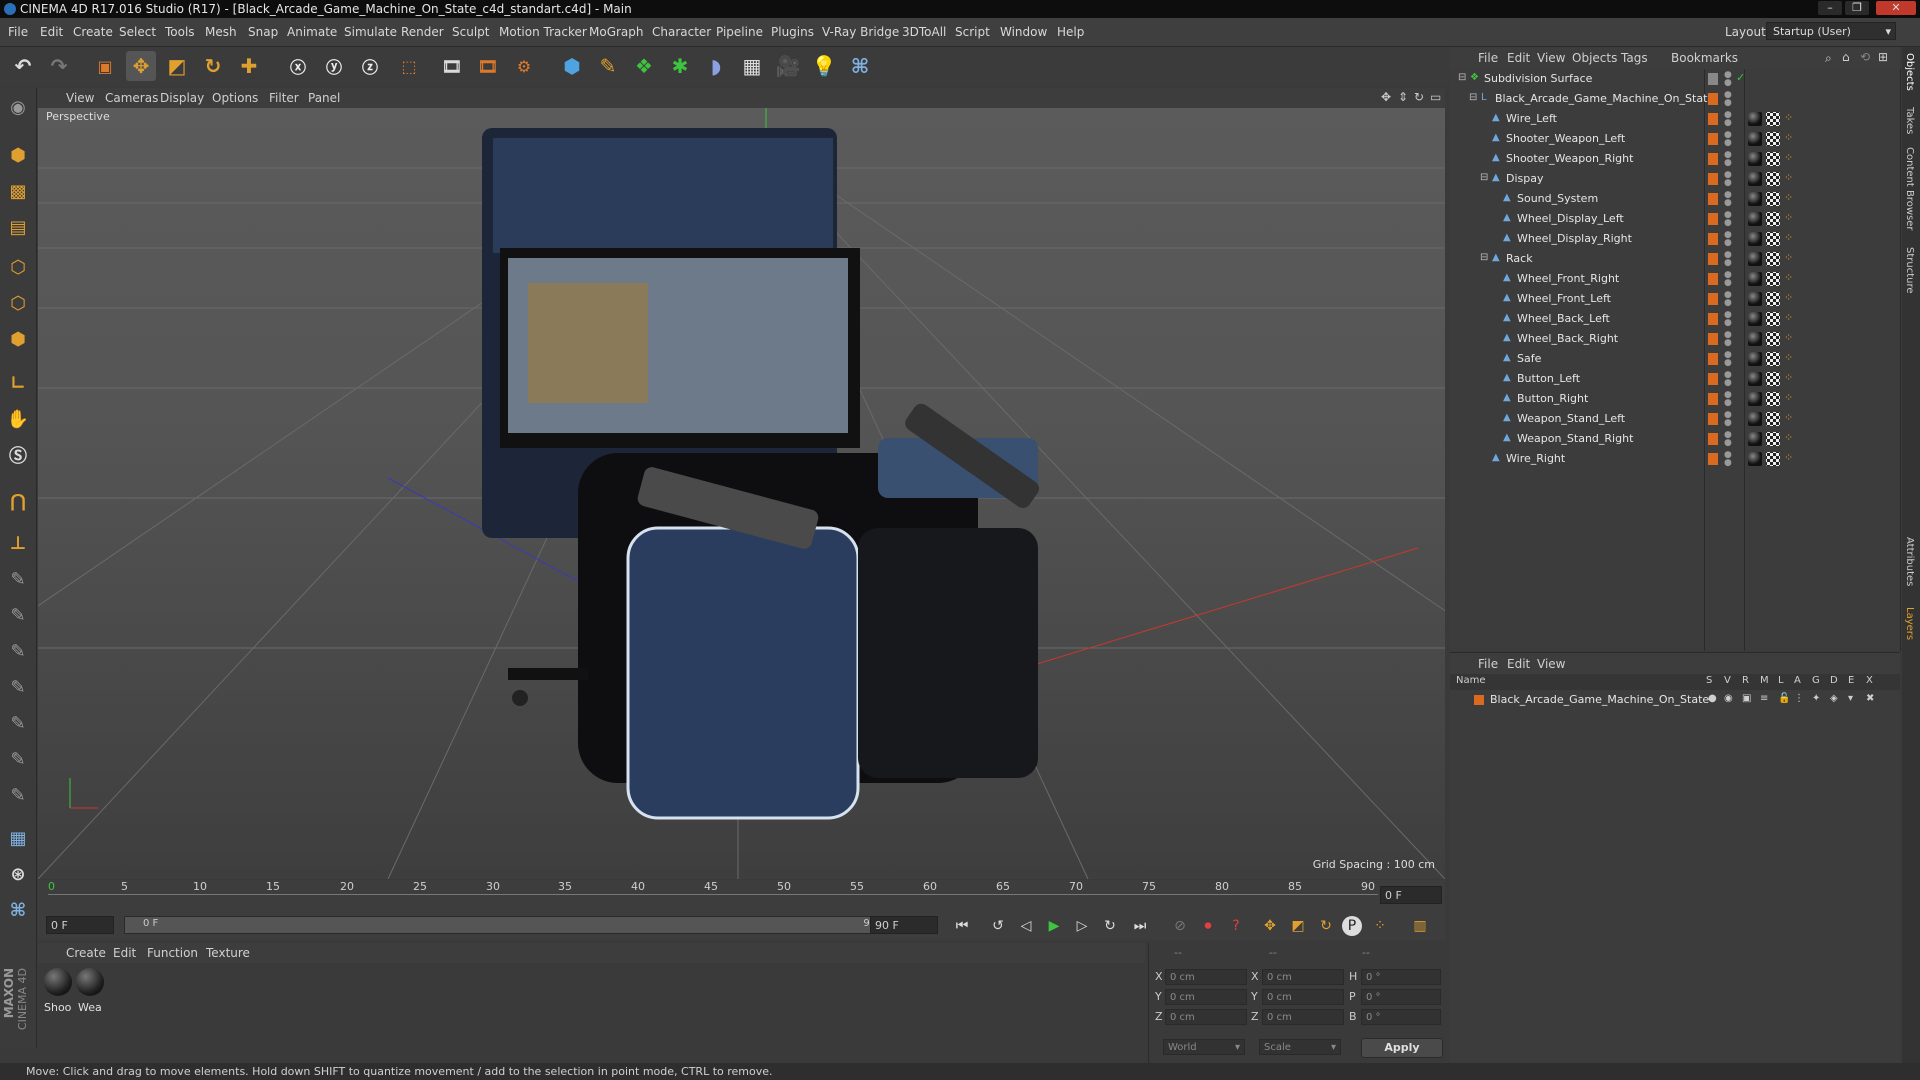  What do you see at coordinates (18, 838) in the screenshot?
I see `checkerboard-icon: ▦` at bounding box center [18, 838].